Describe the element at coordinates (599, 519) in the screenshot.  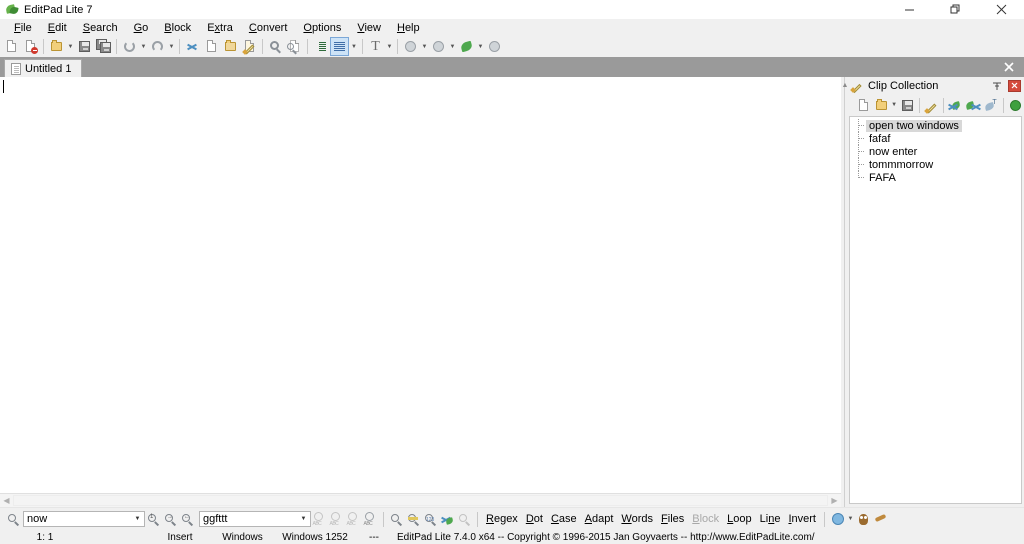
I see `option-adapt: Adapt` at that location.